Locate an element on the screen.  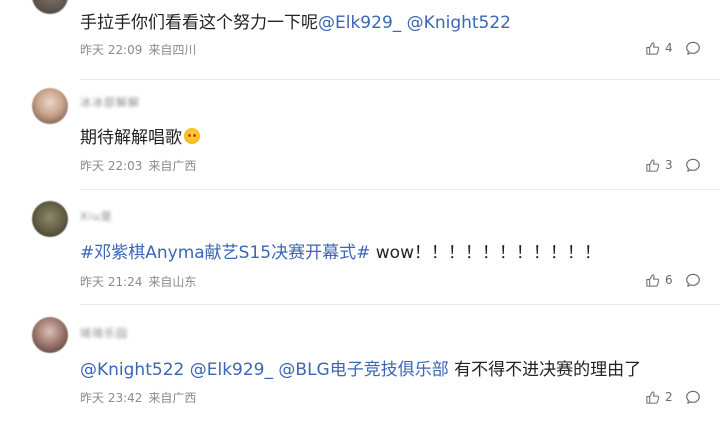
comment-location: 来自山东 is located at coordinates (172, 282).